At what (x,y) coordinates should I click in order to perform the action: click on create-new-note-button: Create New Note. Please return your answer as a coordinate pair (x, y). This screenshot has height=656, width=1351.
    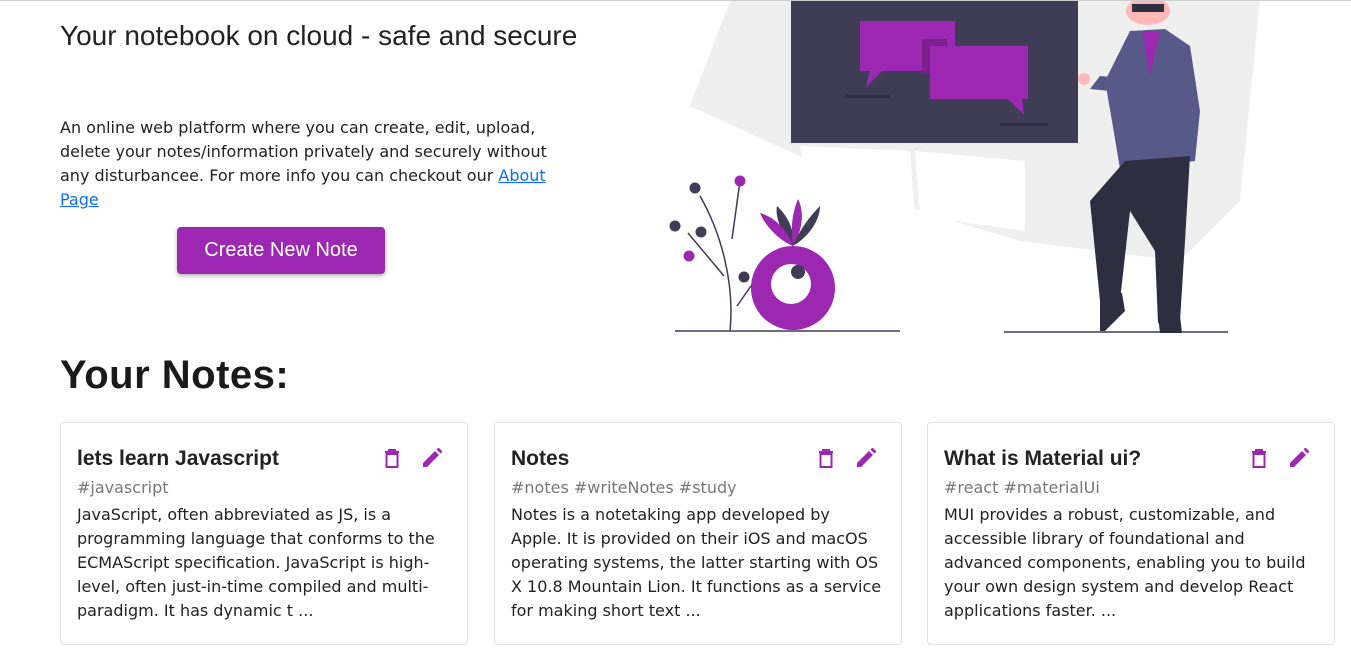
    Looking at the image, I should click on (281, 250).